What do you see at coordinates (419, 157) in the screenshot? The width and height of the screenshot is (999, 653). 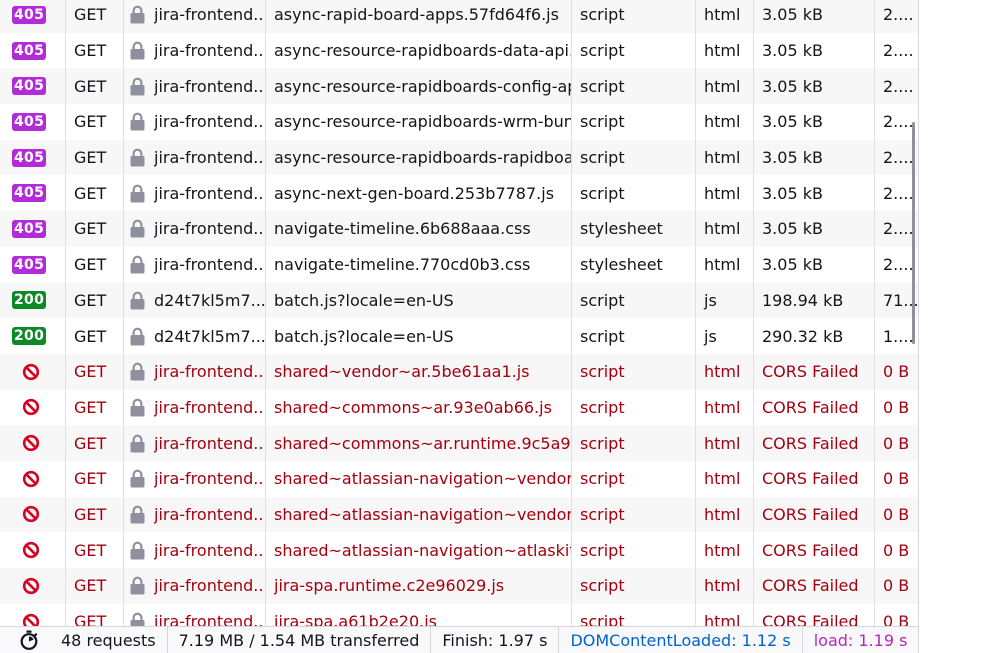 I see `file-cell: async-resource-rapidboards-rapidboard-r` at bounding box center [419, 157].